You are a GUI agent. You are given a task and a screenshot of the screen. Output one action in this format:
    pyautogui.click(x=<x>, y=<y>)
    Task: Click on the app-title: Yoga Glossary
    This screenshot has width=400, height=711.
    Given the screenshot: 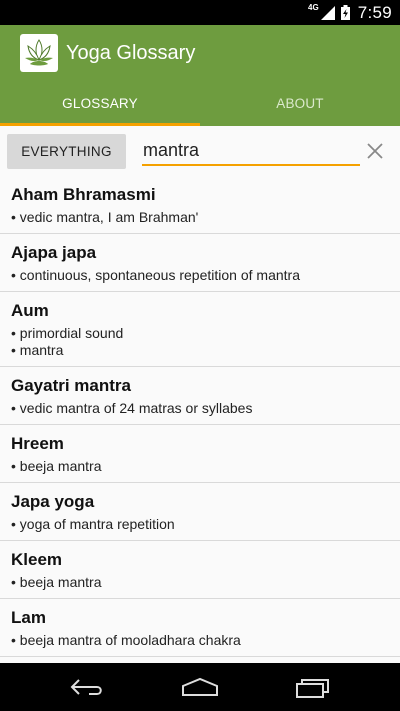 What is the action you would take?
    pyautogui.click(x=131, y=52)
    